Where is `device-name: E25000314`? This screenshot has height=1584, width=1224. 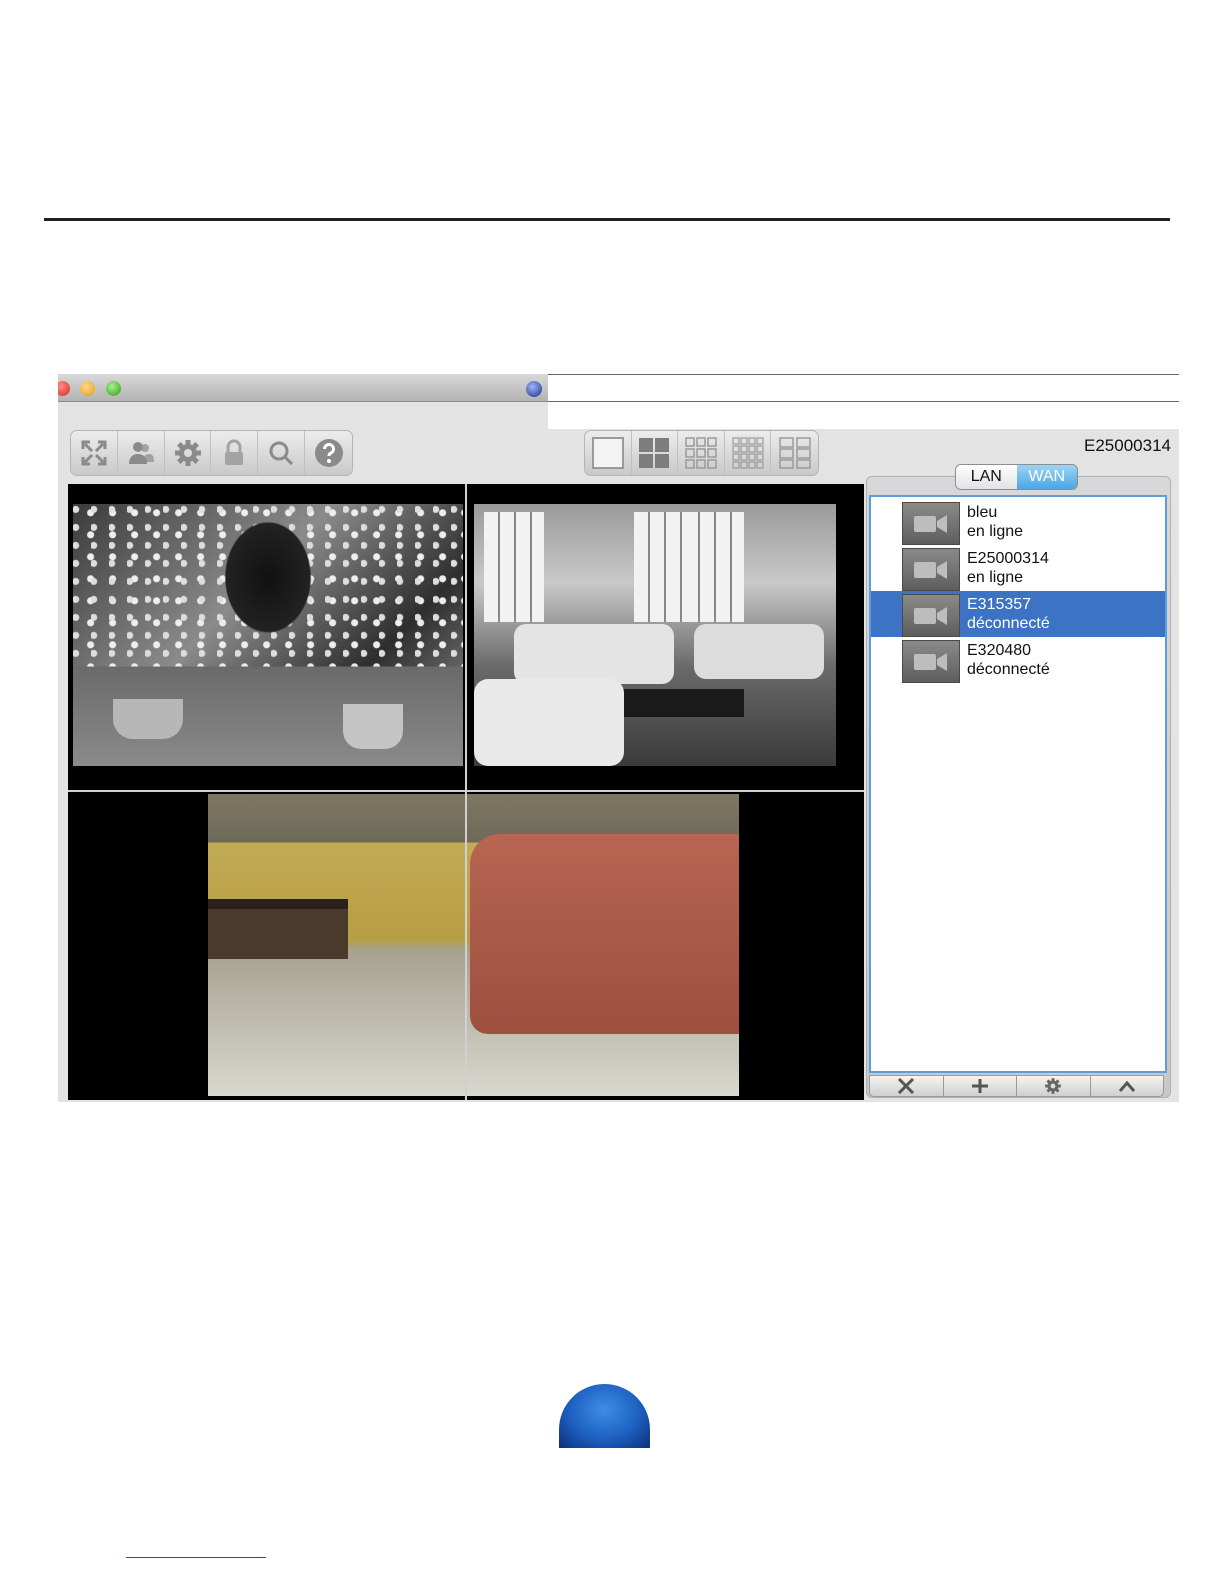
device-name: E25000314 is located at coordinates (1008, 558).